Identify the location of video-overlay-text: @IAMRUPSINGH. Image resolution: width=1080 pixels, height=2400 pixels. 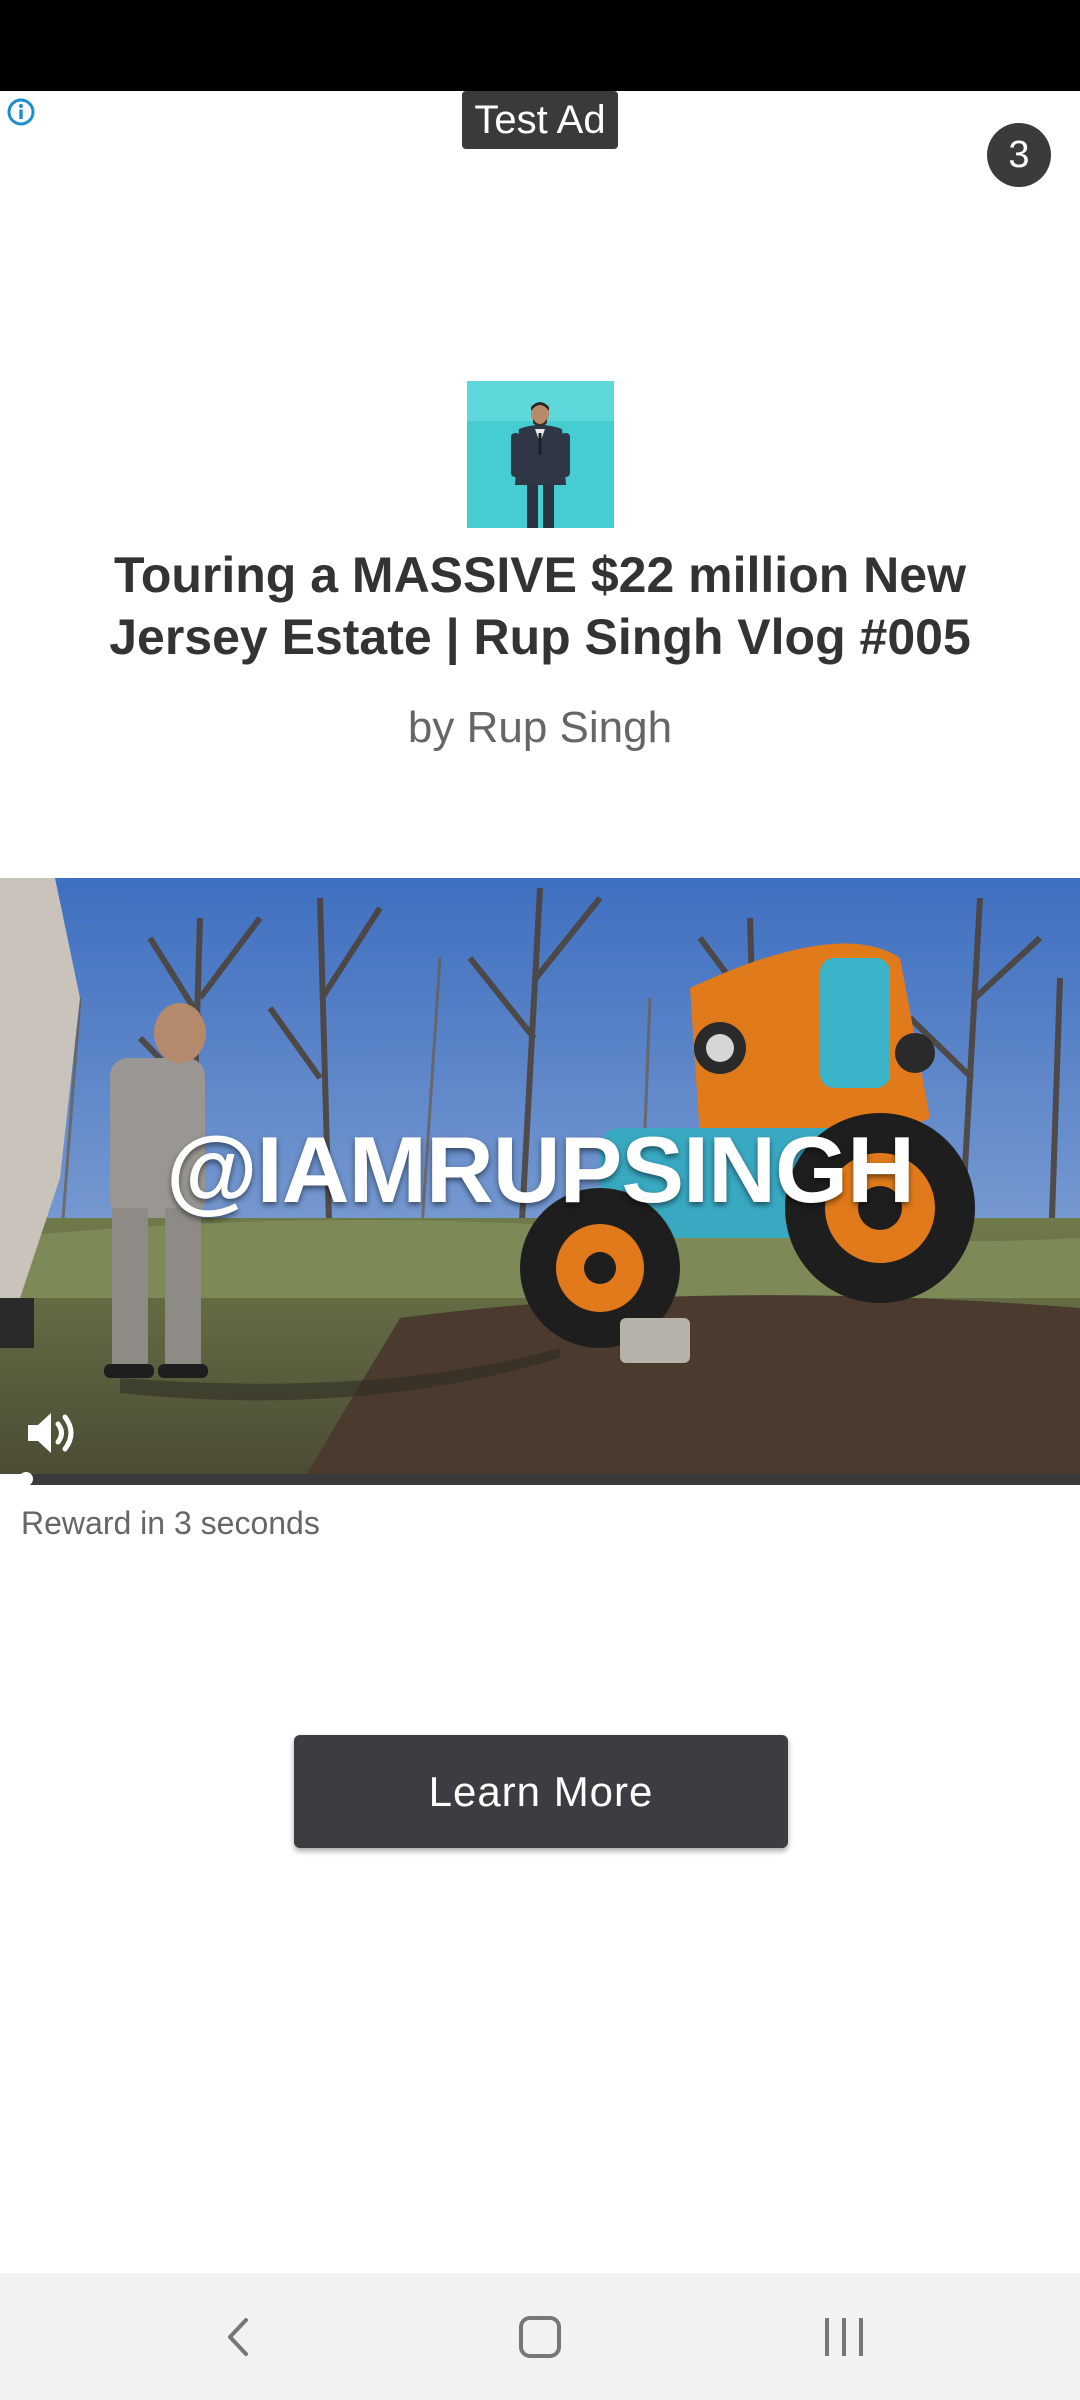
(540, 1169).